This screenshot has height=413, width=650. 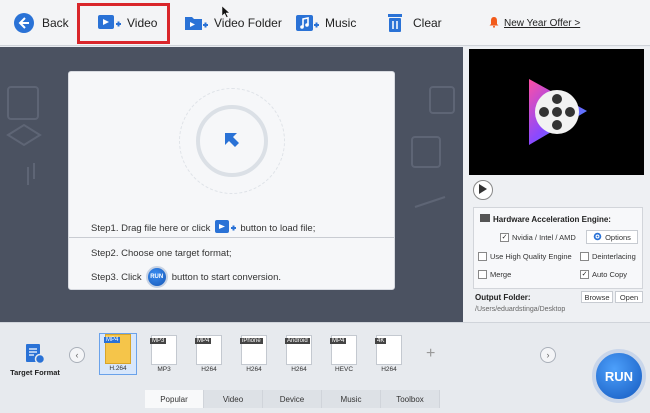 What do you see at coordinates (412, 23) in the screenshot?
I see `clear-button: Clear` at bounding box center [412, 23].